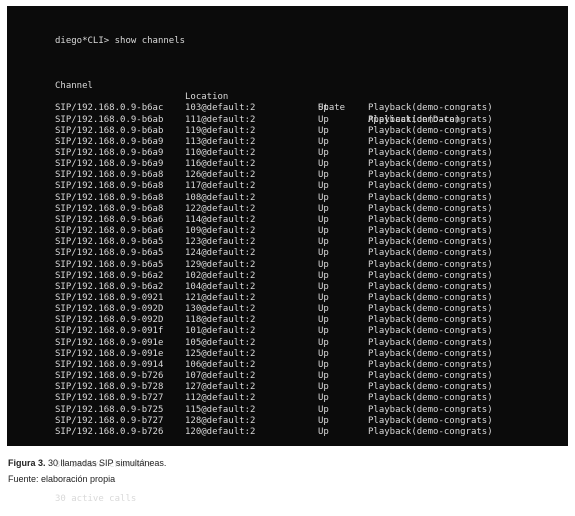 The height and width of the screenshot is (516, 575). Describe the element at coordinates (220, 387) in the screenshot. I see `location-cell: 127@default:2` at that location.